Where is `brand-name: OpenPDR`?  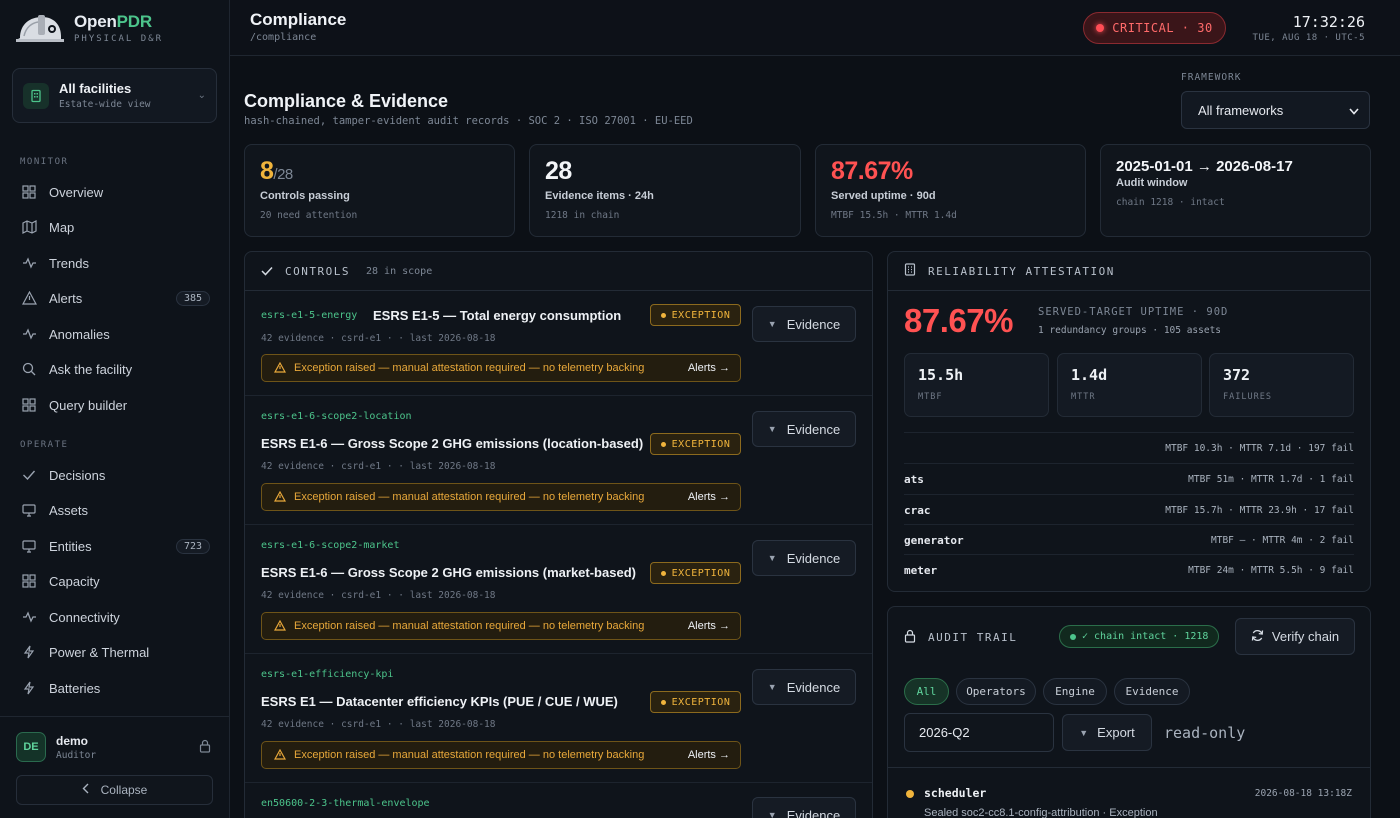 brand-name: OpenPDR is located at coordinates (113, 21).